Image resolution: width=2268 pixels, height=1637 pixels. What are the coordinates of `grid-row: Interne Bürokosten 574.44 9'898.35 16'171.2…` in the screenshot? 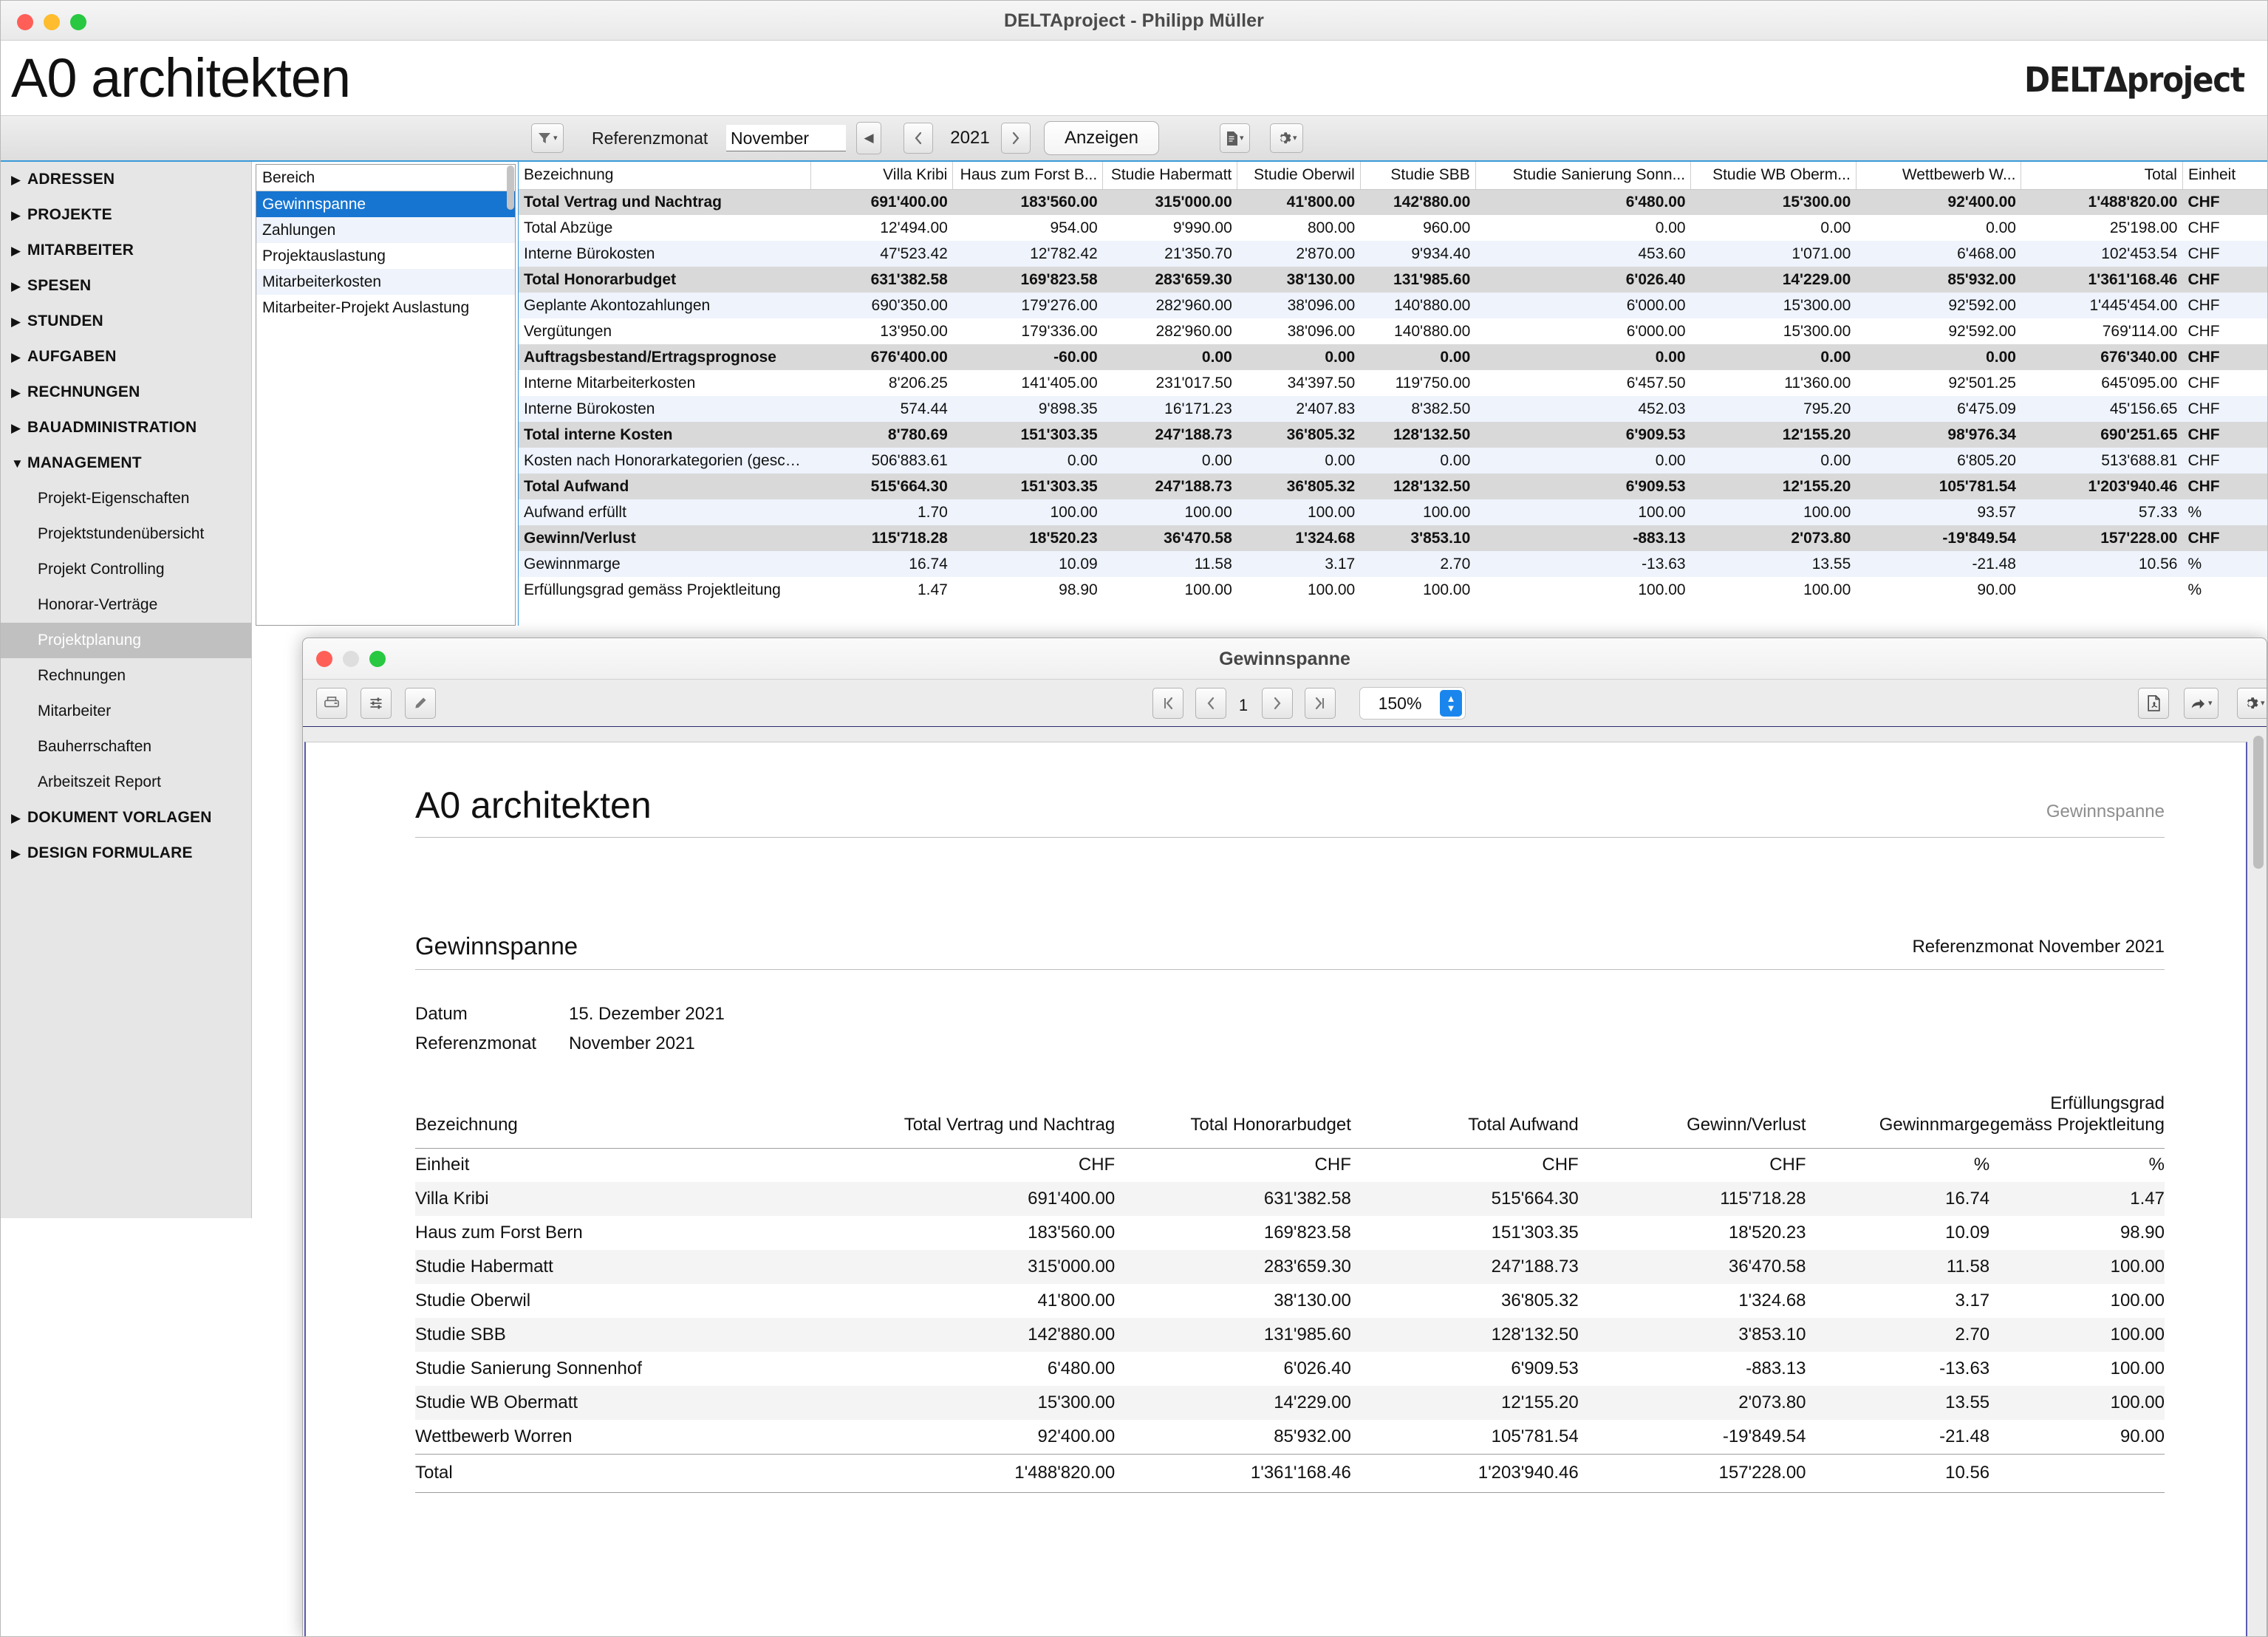 It's located at (1393, 409).